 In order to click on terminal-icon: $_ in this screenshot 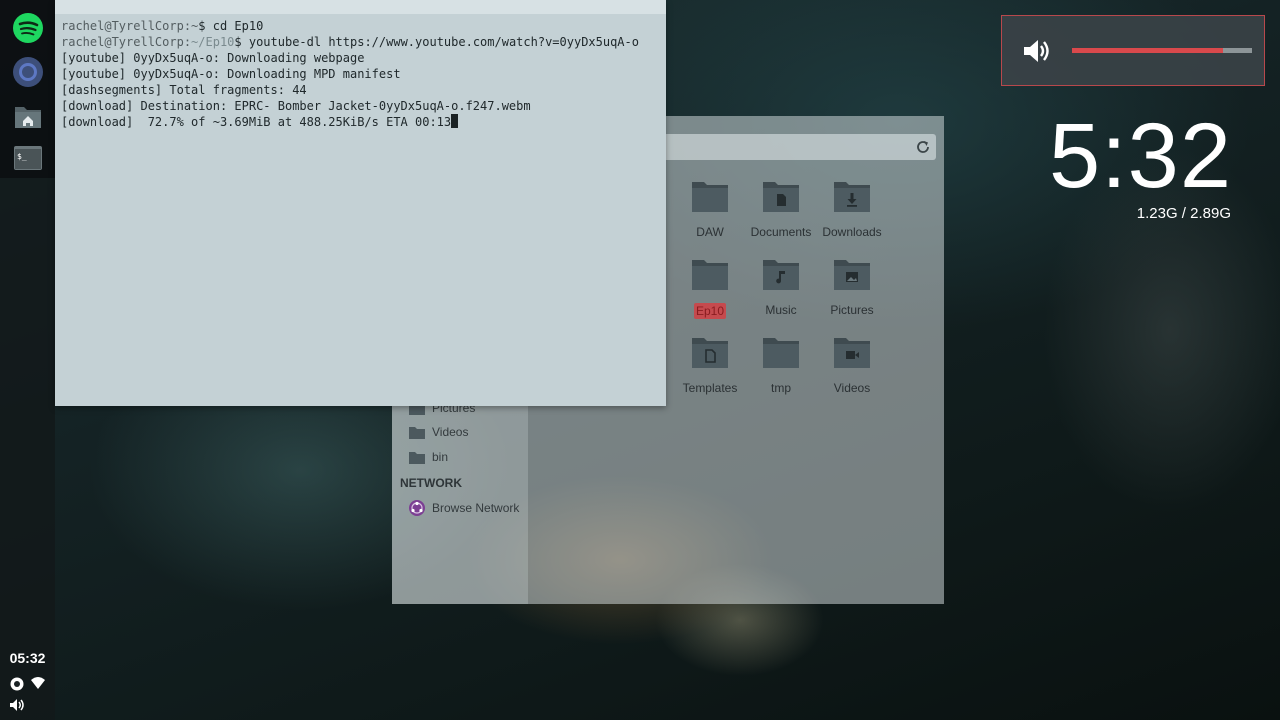, I will do `click(28, 158)`.